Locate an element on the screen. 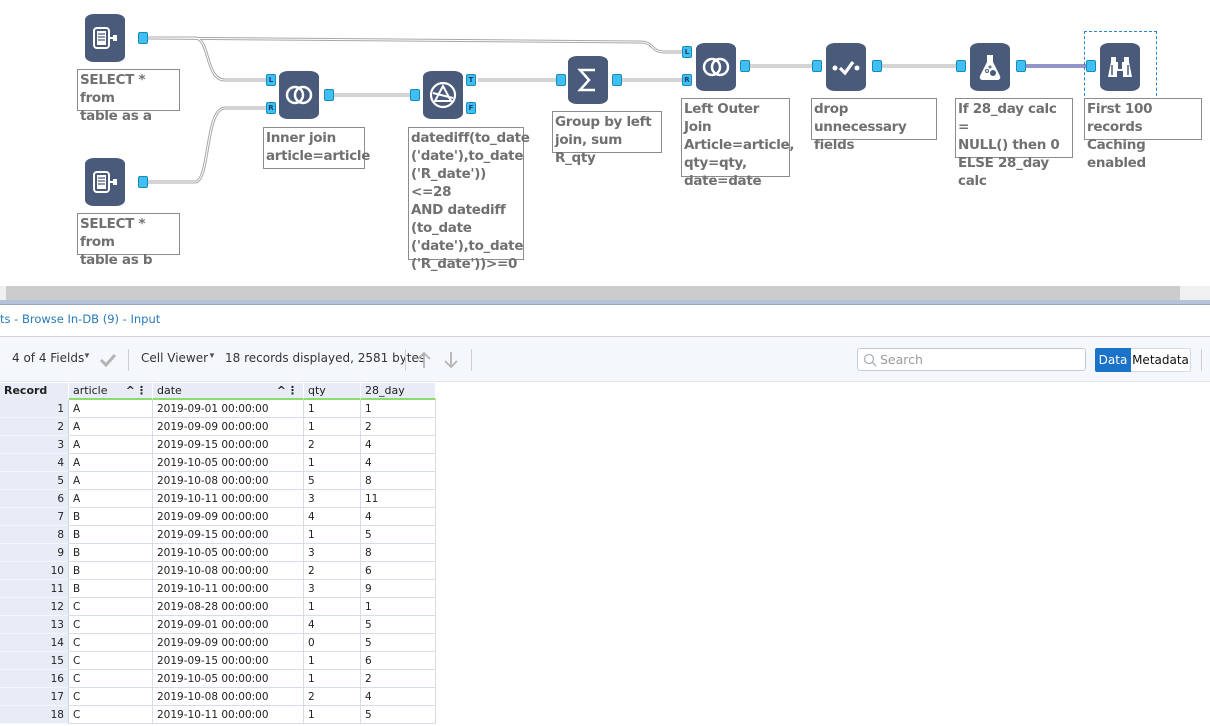 The width and height of the screenshot is (1210, 726). summarize-output-anchor is located at coordinates (617, 80).